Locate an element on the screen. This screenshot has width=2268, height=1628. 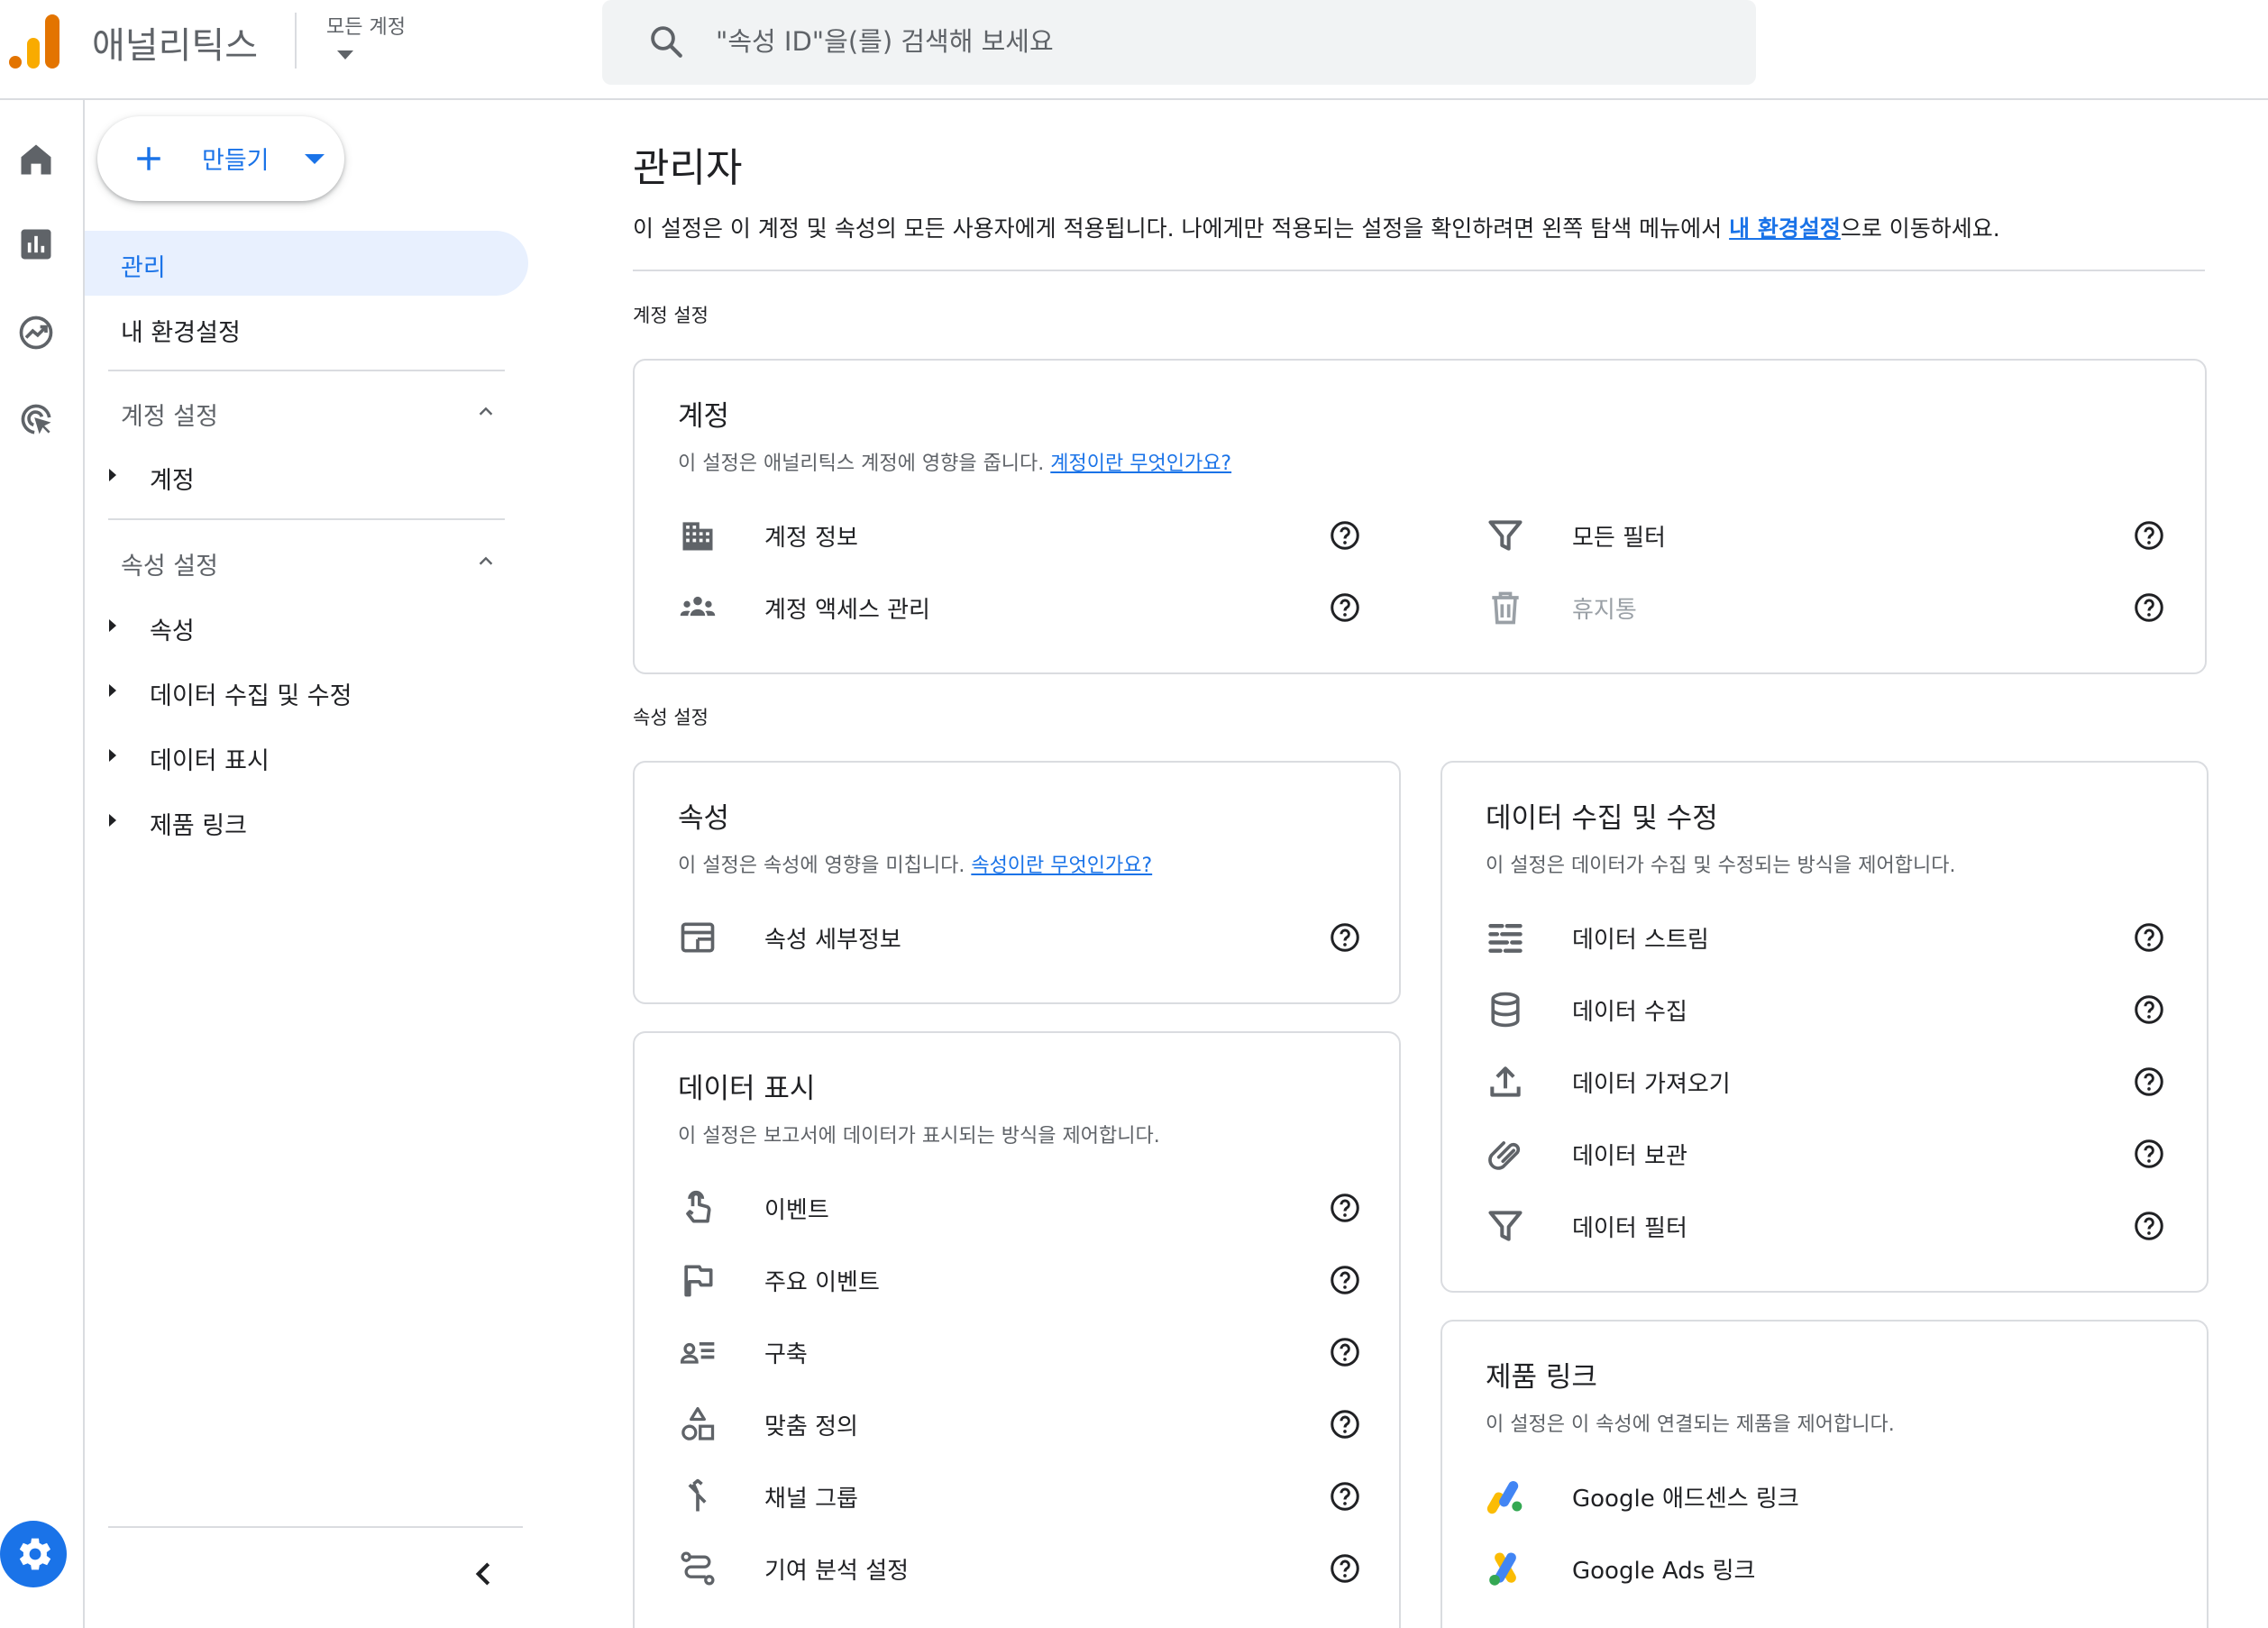
create-button: 만들기 is located at coordinates (221, 158).